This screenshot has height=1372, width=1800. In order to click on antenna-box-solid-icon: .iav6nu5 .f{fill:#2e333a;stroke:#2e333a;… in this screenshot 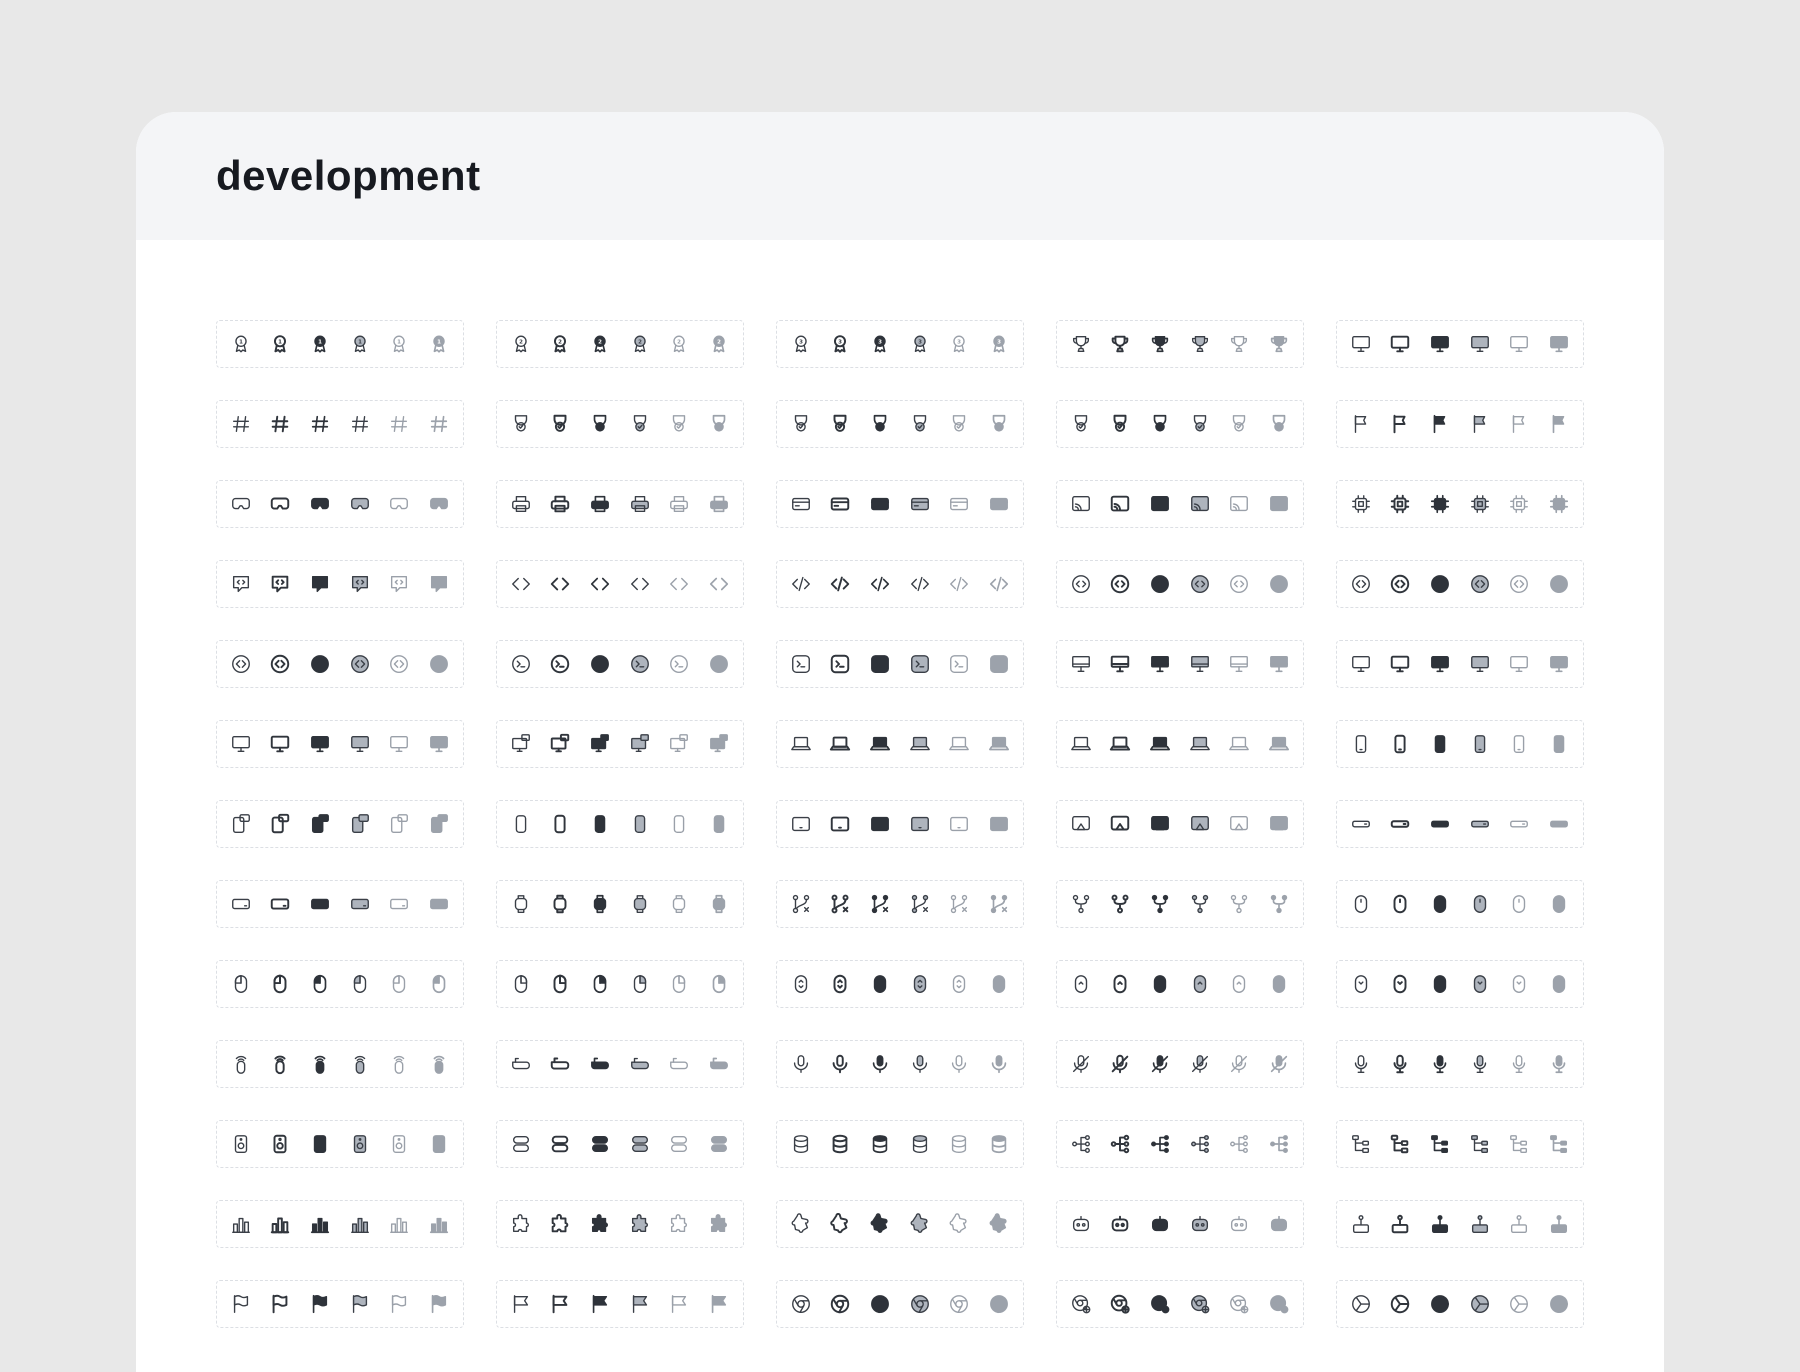, I will do `click(1440, 1224)`.